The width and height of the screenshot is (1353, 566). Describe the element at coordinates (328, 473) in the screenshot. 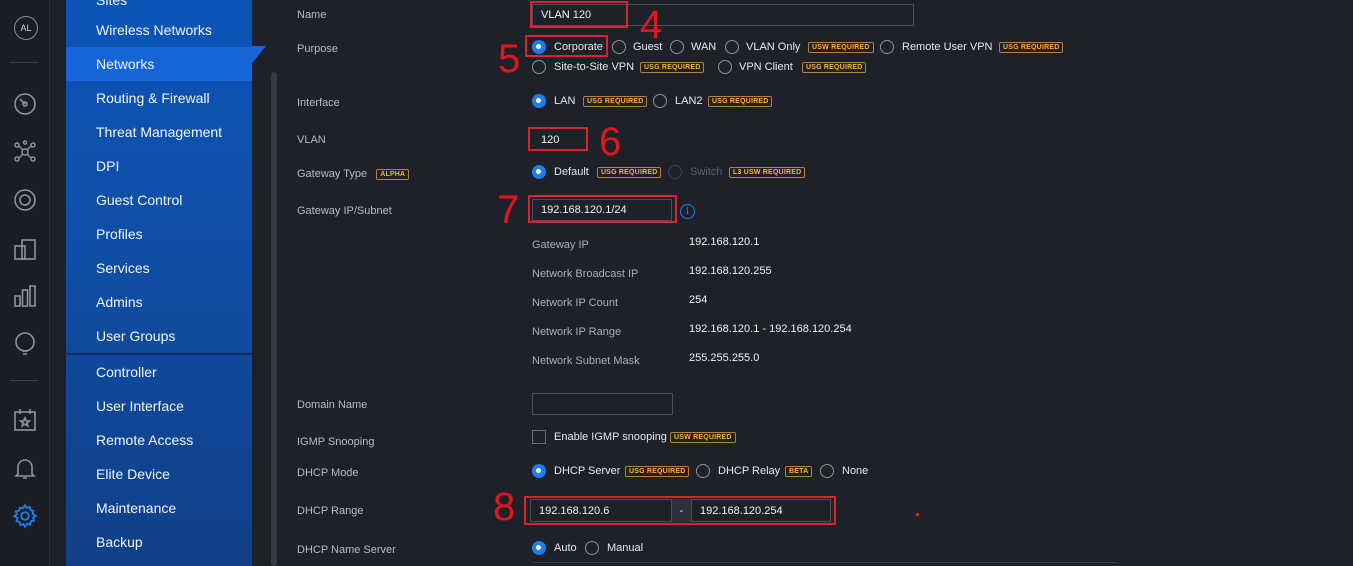

I see `dhcp-mode-label: DHCP Mode` at that location.